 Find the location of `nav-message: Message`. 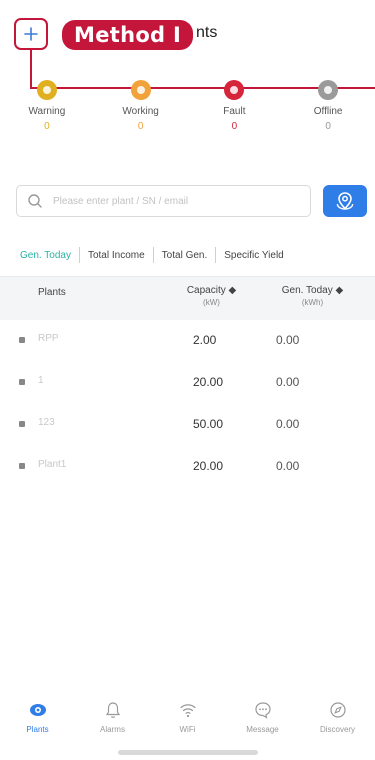

nav-message: Message is located at coordinates (262, 720).